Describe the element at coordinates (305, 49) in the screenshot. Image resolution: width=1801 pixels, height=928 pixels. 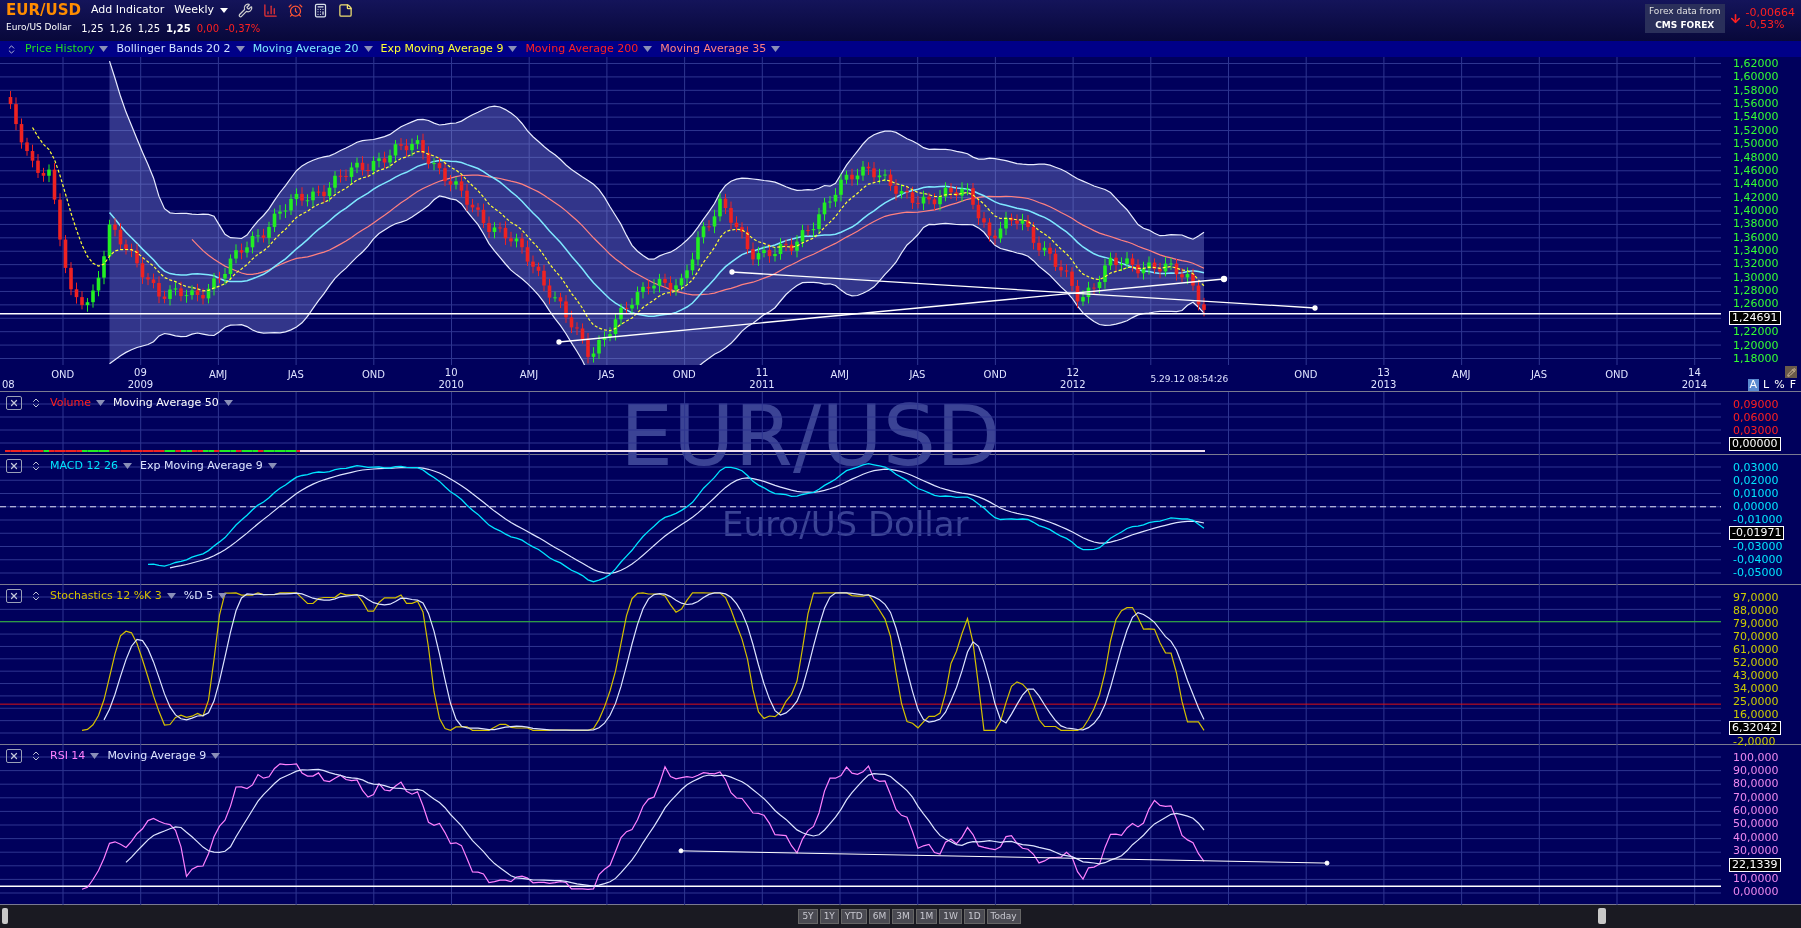
I see `indicator-label: Moving Average 20` at that location.